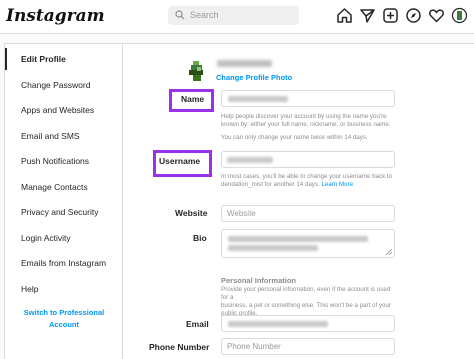 The height and width of the screenshot is (359, 474). I want to click on sidebar-item-edit-profile: Edit Profile, so click(64, 59).